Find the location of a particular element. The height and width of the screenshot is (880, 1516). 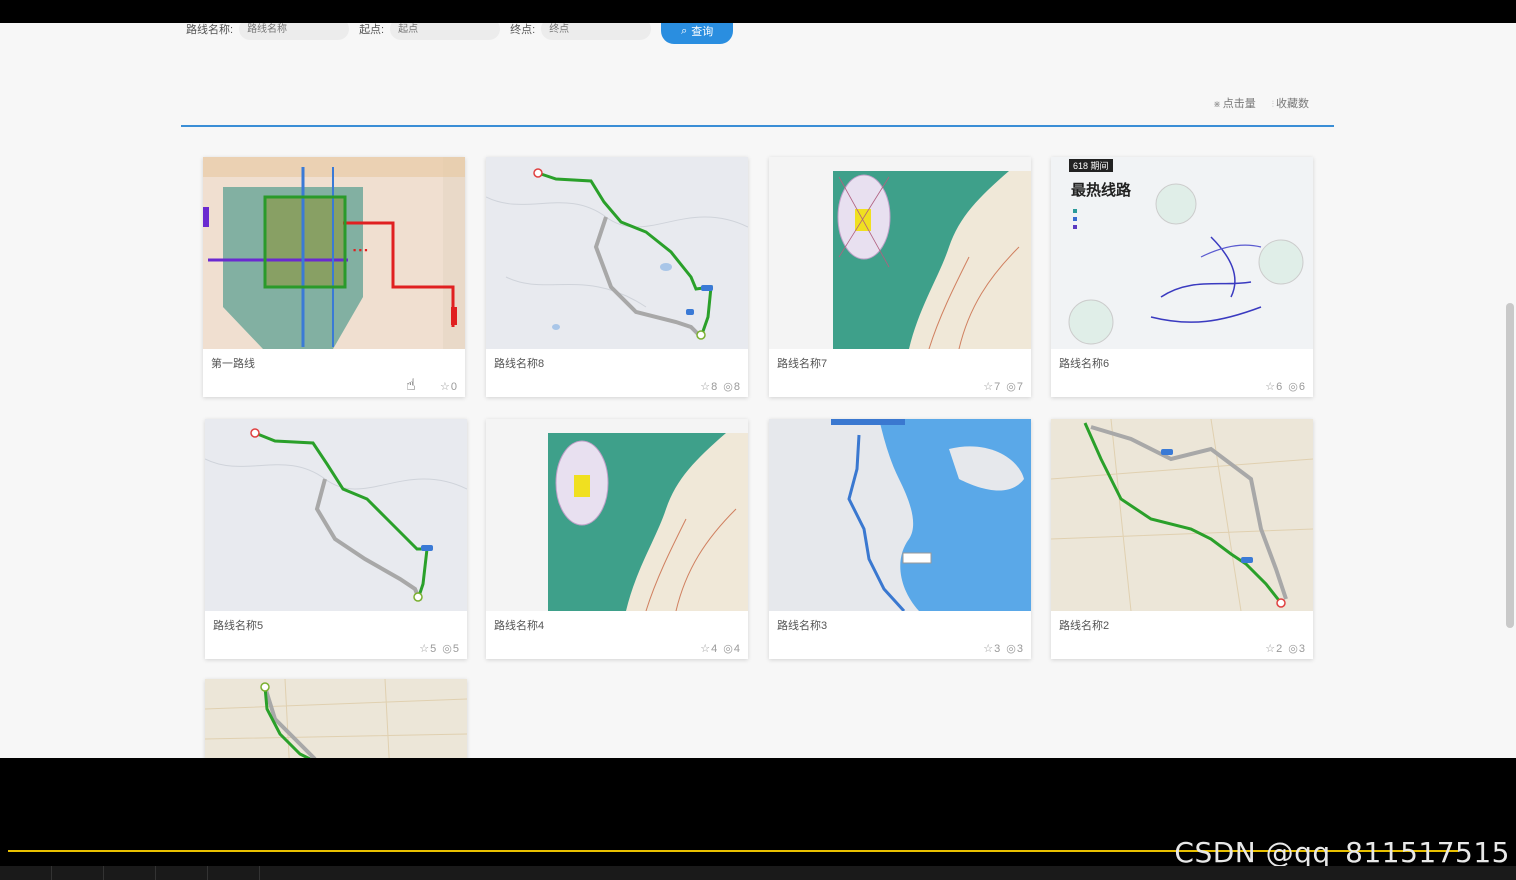

views-count: ◎ 7 is located at coordinates (1014, 387).